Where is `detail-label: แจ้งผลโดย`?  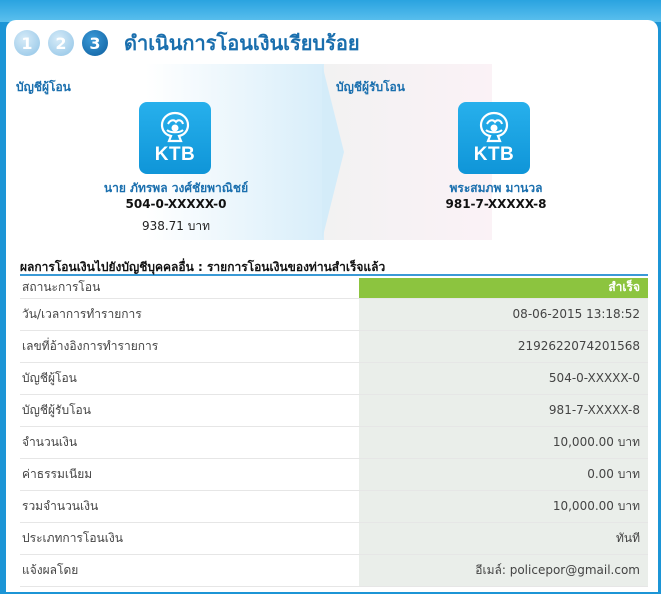 detail-label: แจ้งผลโดย is located at coordinates (189, 570).